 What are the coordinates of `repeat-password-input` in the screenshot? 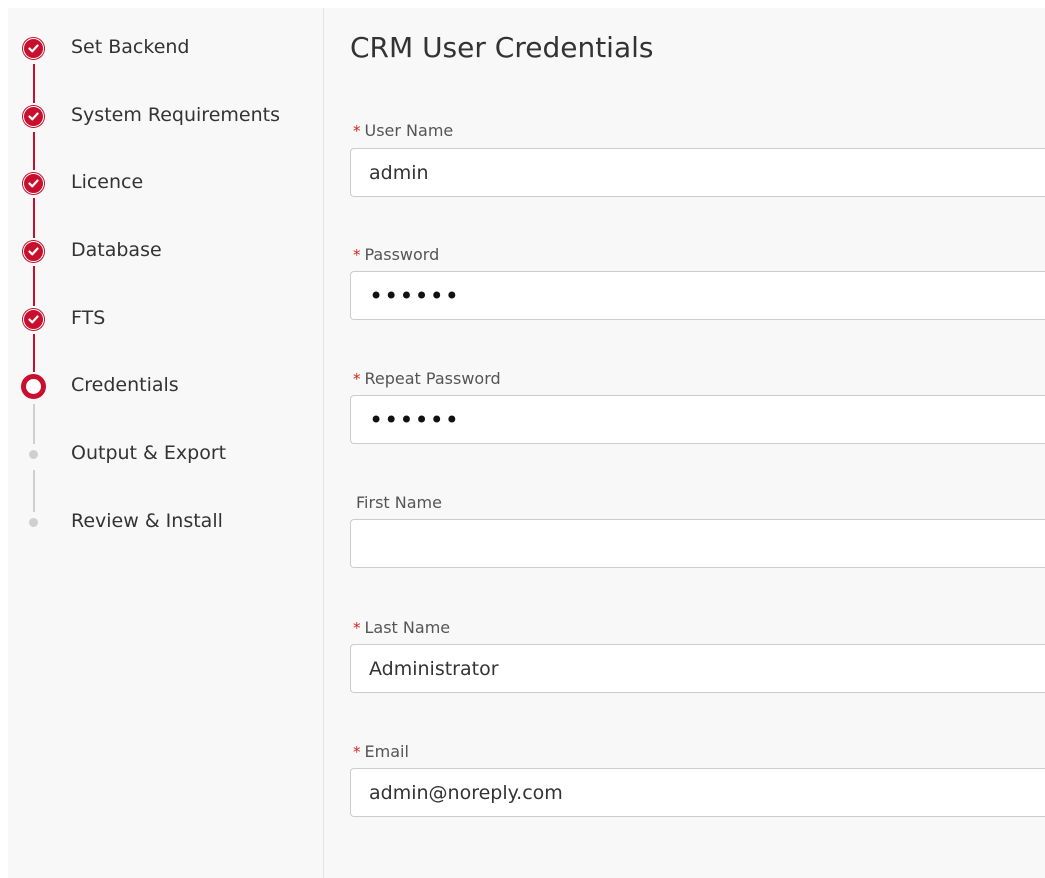 It's located at (697, 419).